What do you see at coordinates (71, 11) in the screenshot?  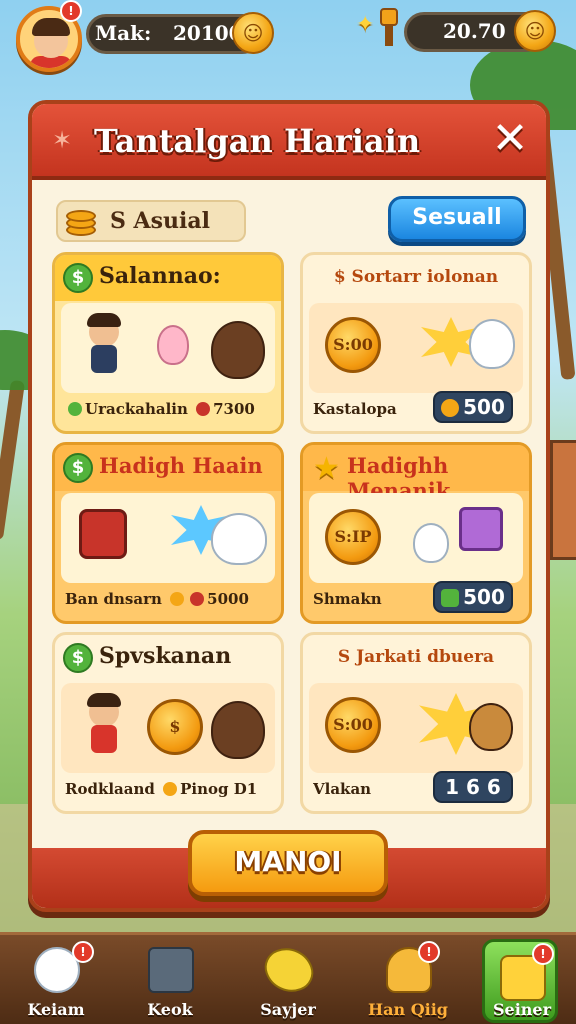 I see `avatar-notification-badge: !` at bounding box center [71, 11].